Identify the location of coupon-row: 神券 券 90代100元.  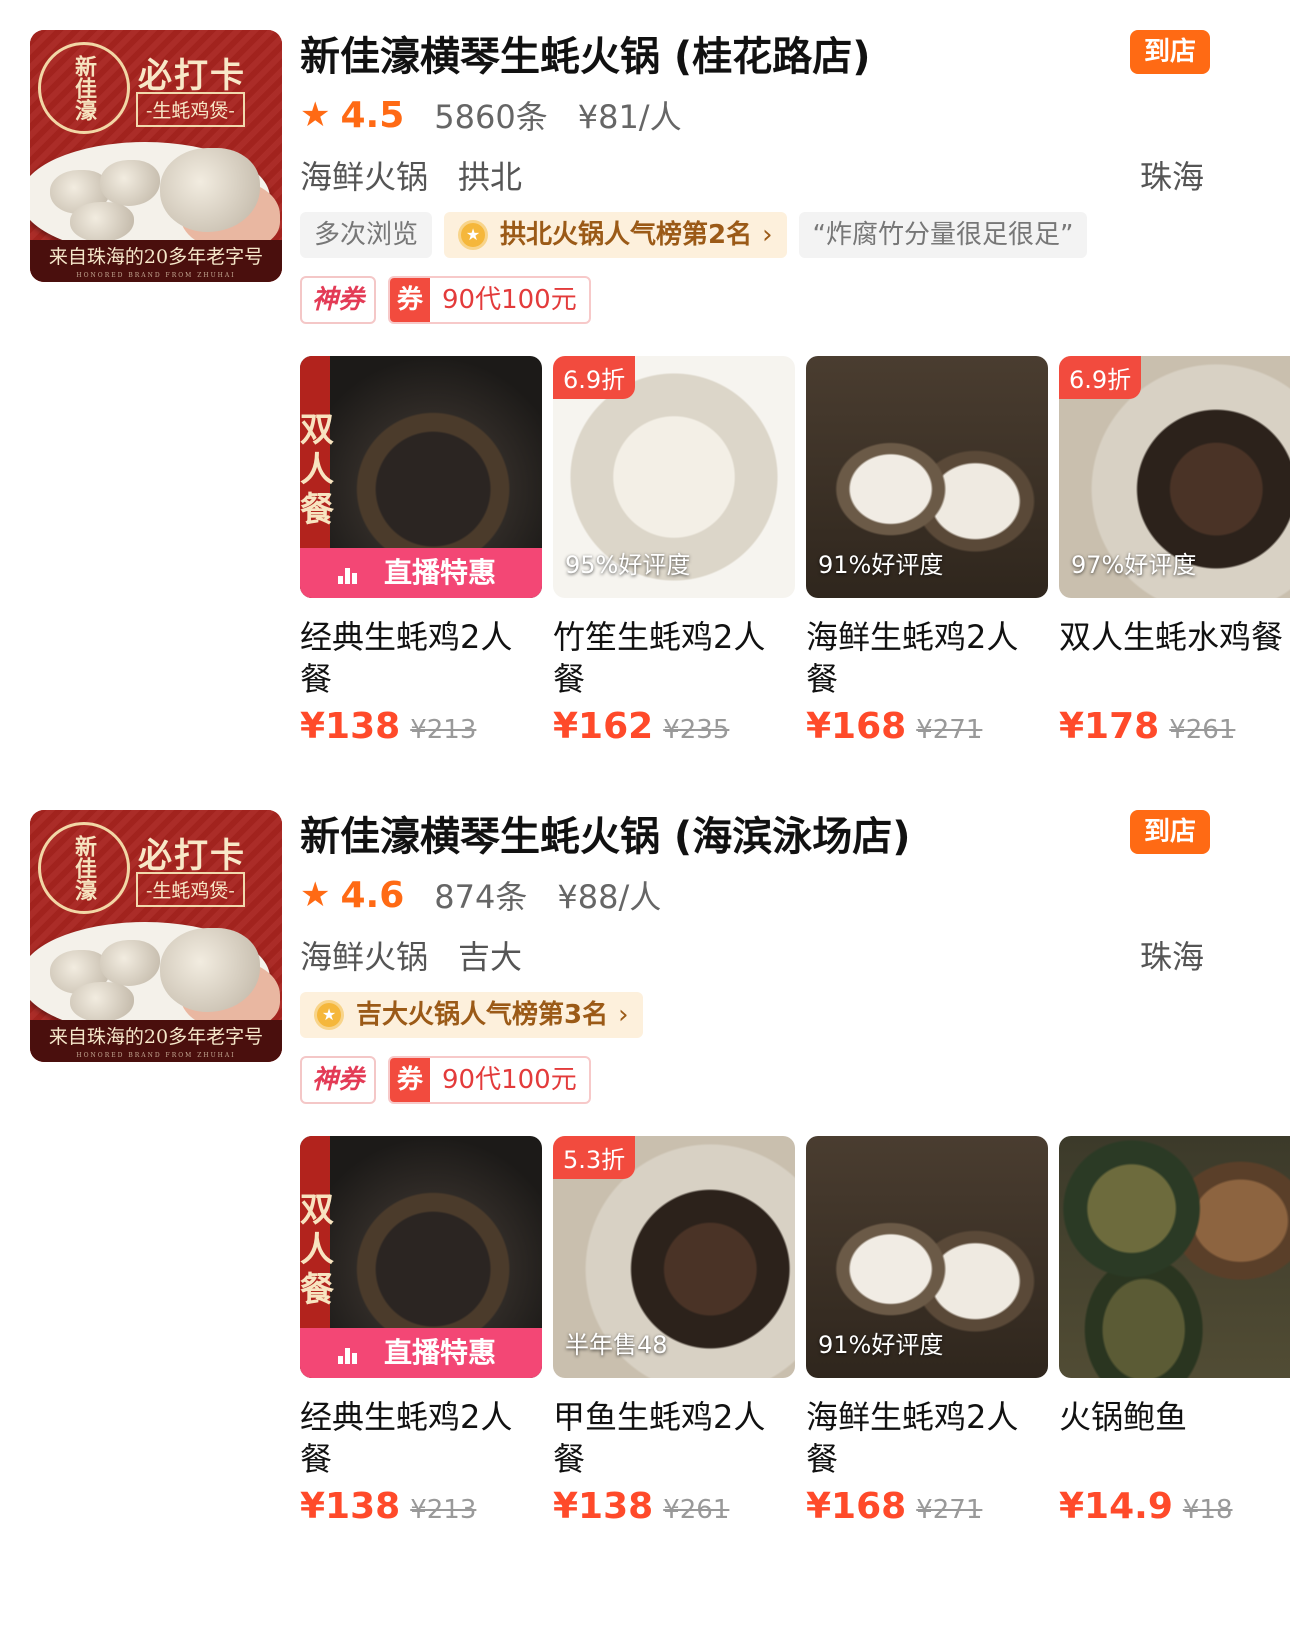
(445, 1080).